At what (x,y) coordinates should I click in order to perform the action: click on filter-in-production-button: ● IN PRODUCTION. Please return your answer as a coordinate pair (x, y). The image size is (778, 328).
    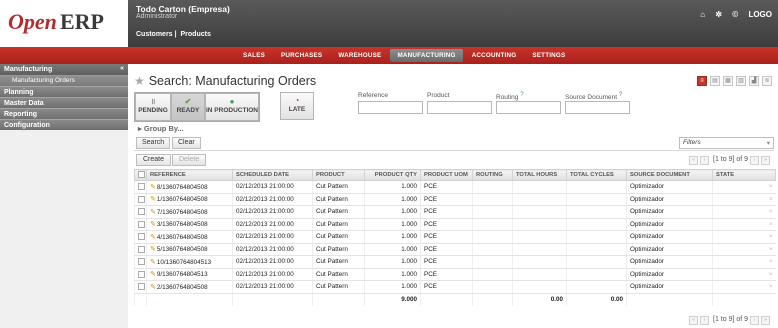
    Looking at the image, I should click on (232, 107).